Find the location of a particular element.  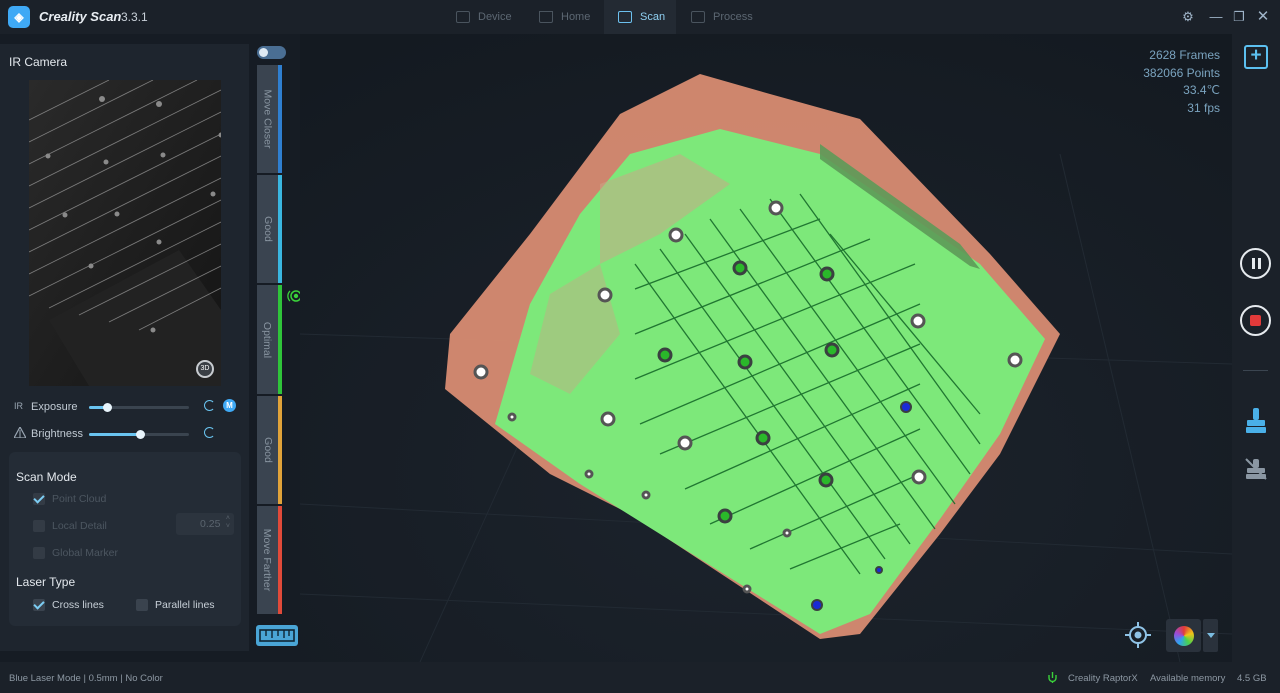

parallel-lines-checkbox is located at coordinates (142, 605).